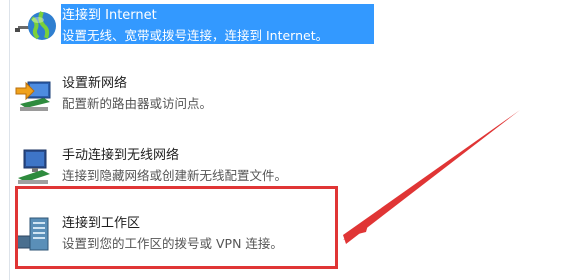  Describe the element at coordinates (431, 177) in the screenshot. I see `pointer-arrow-icon` at that location.